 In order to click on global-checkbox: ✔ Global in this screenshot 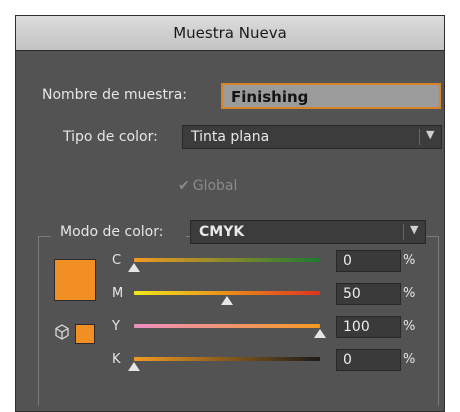, I will do `click(207, 186)`.